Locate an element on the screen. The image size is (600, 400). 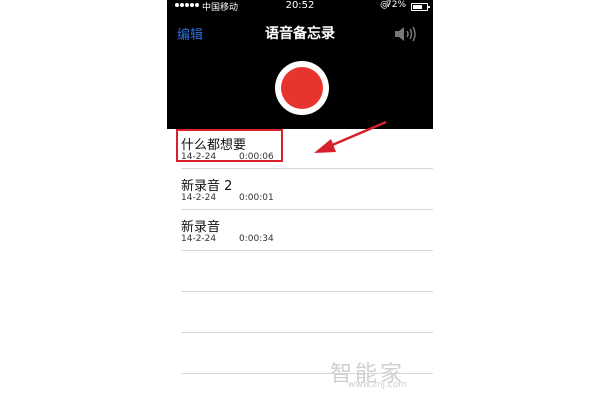
watermark-url: www.znj.com is located at coordinates (378, 385).